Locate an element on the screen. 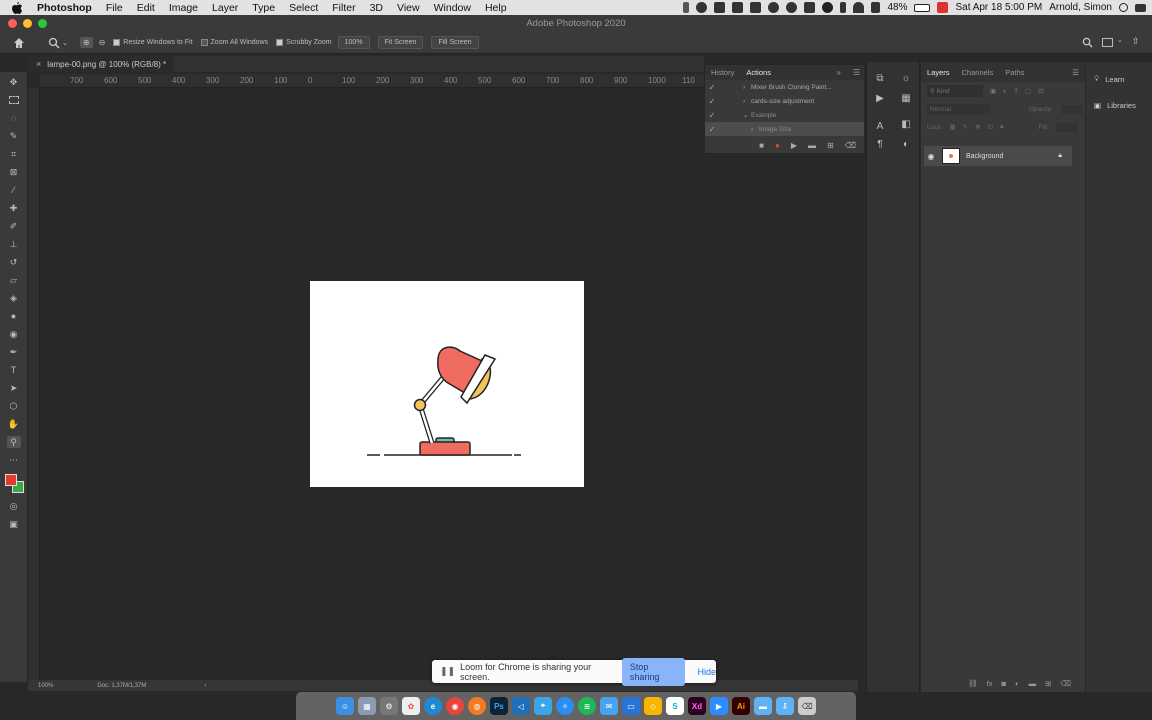 This screenshot has height=720, width=1152. shape-filter-icon: ▢ is located at coordinates (1028, 91).